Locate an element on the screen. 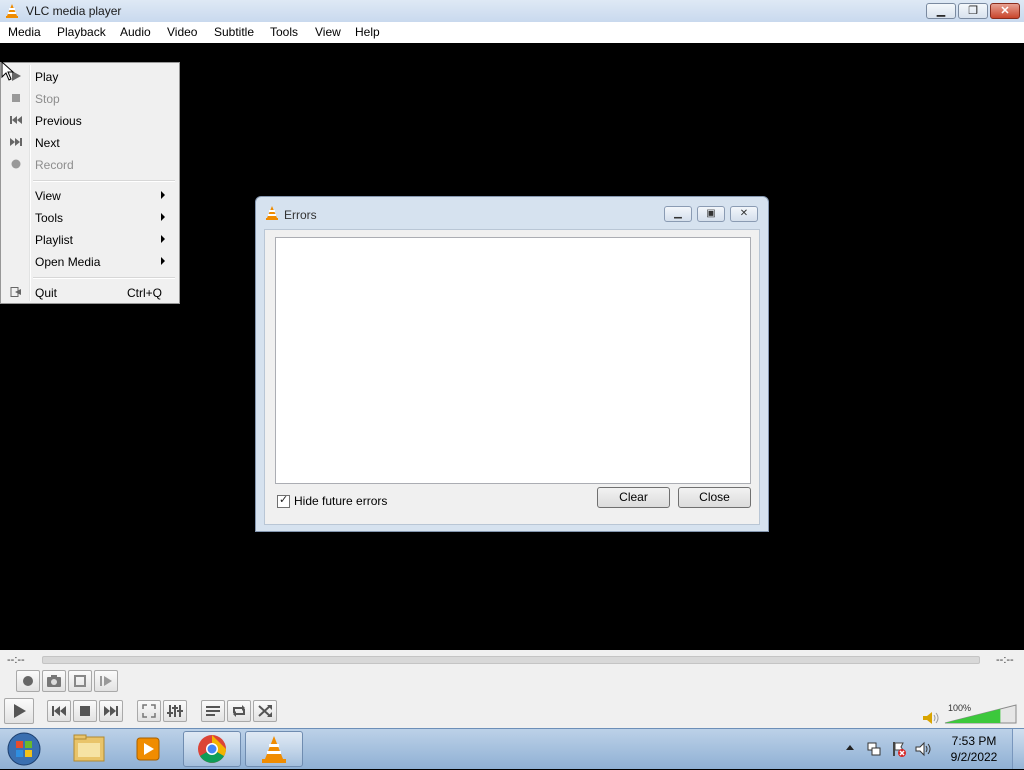 This screenshot has height=770, width=1024. equalizer-icon is located at coordinates (175, 711).